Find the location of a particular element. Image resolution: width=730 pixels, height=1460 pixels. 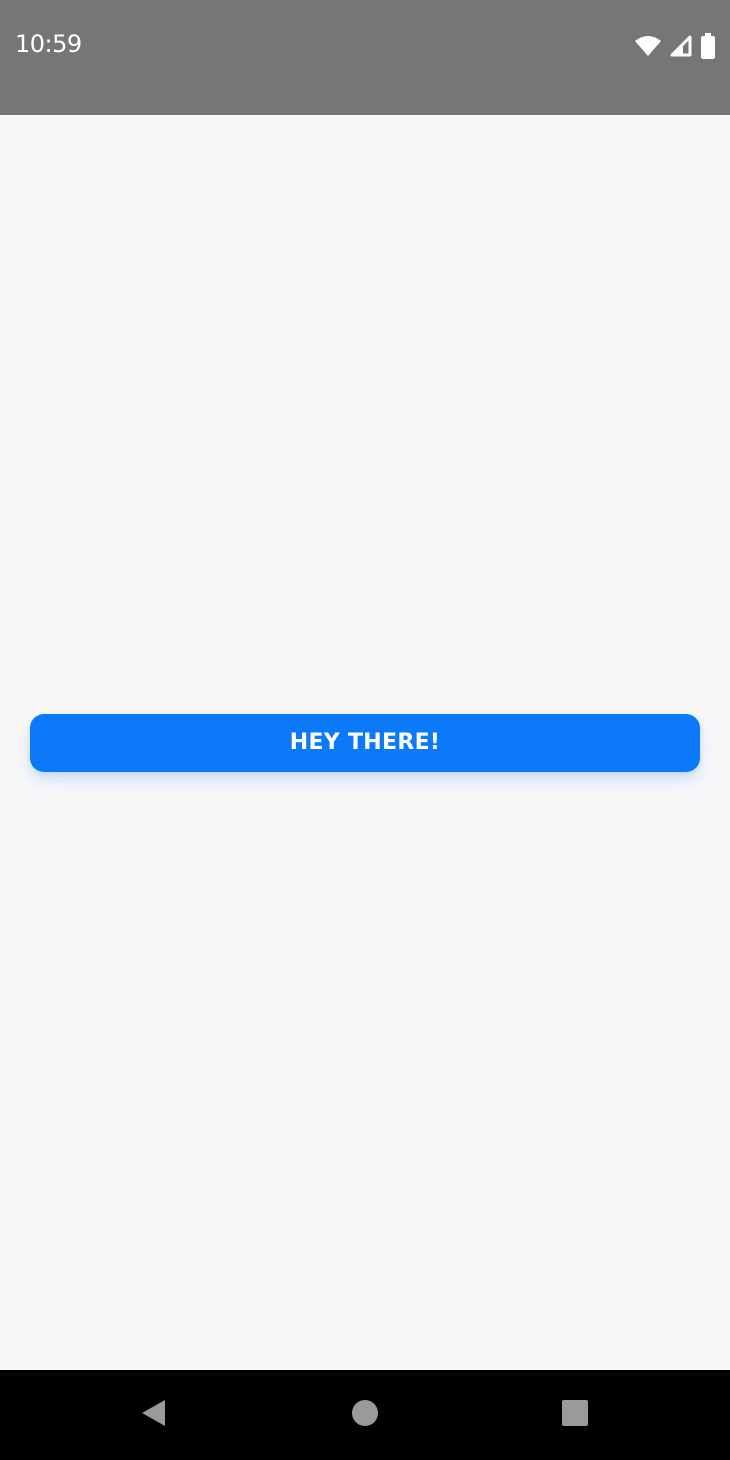

back-icon is located at coordinates (153, 1415).